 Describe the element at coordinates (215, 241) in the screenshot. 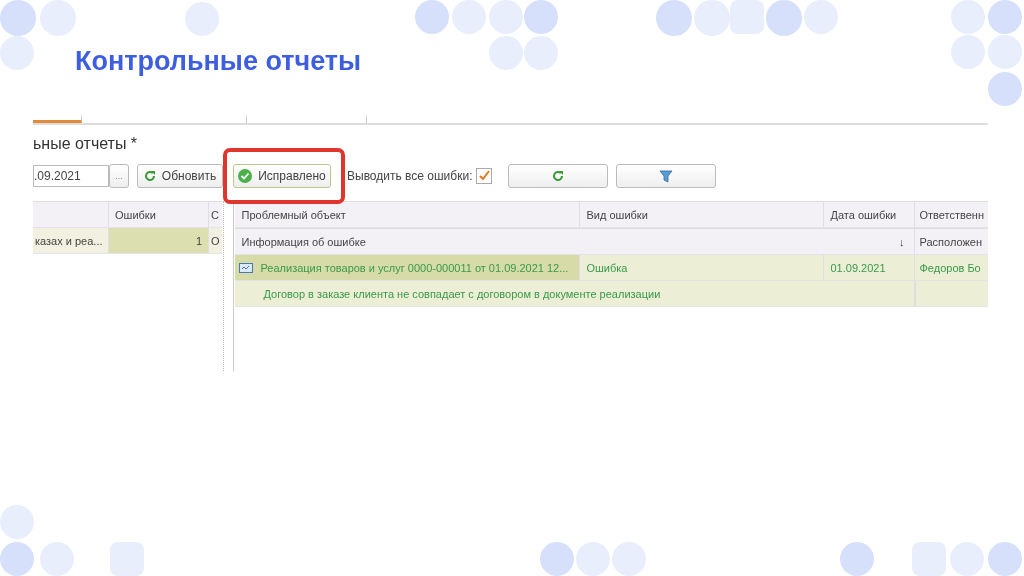

I see `table-cell: О` at that location.